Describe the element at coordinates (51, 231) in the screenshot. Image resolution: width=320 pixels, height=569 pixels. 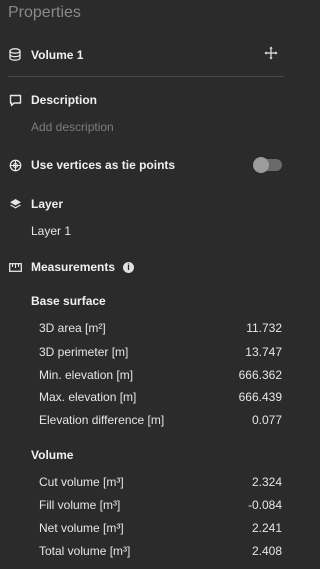
I see `layer-value: Layer 1` at that location.